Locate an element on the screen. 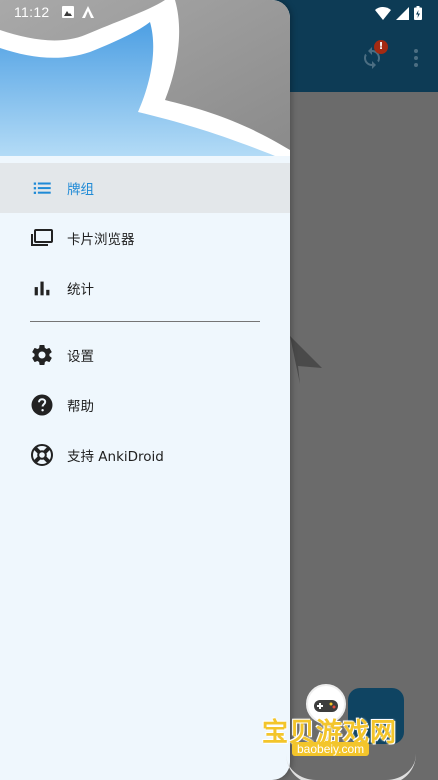 Image resolution: width=438 pixels, height=780 pixels. status-time: 11:12 is located at coordinates (32, 12).